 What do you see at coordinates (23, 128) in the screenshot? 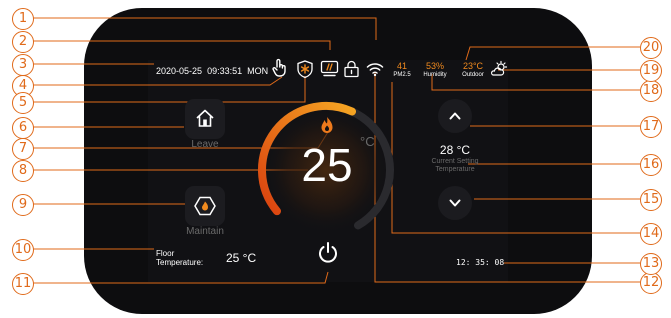
I see `callout-6: 6` at bounding box center [23, 128].